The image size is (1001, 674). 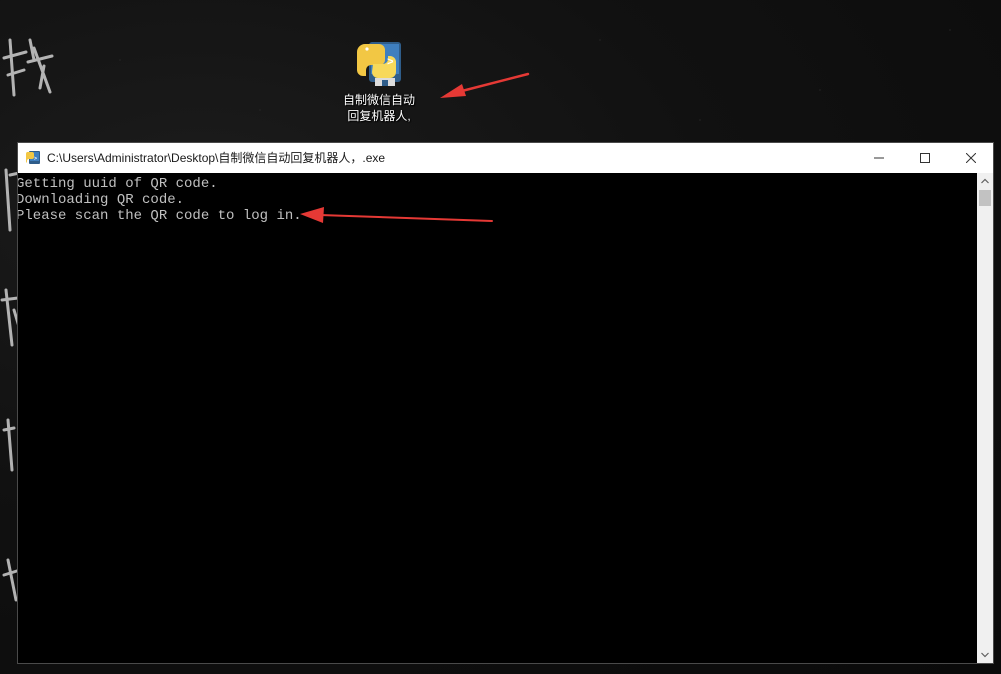 I want to click on chevron-up-icon, so click(x=985, y=181).